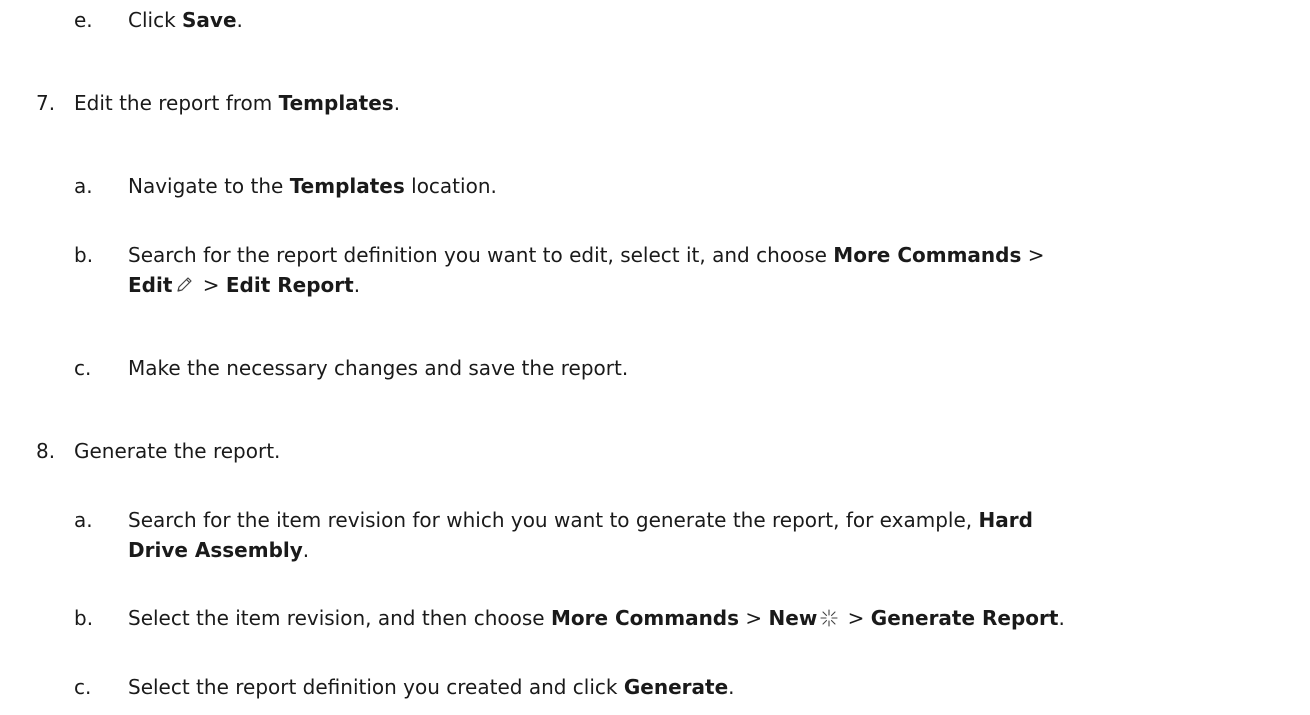  I want to click on substep-text: Edit > Edit Report., so click(244, 285).